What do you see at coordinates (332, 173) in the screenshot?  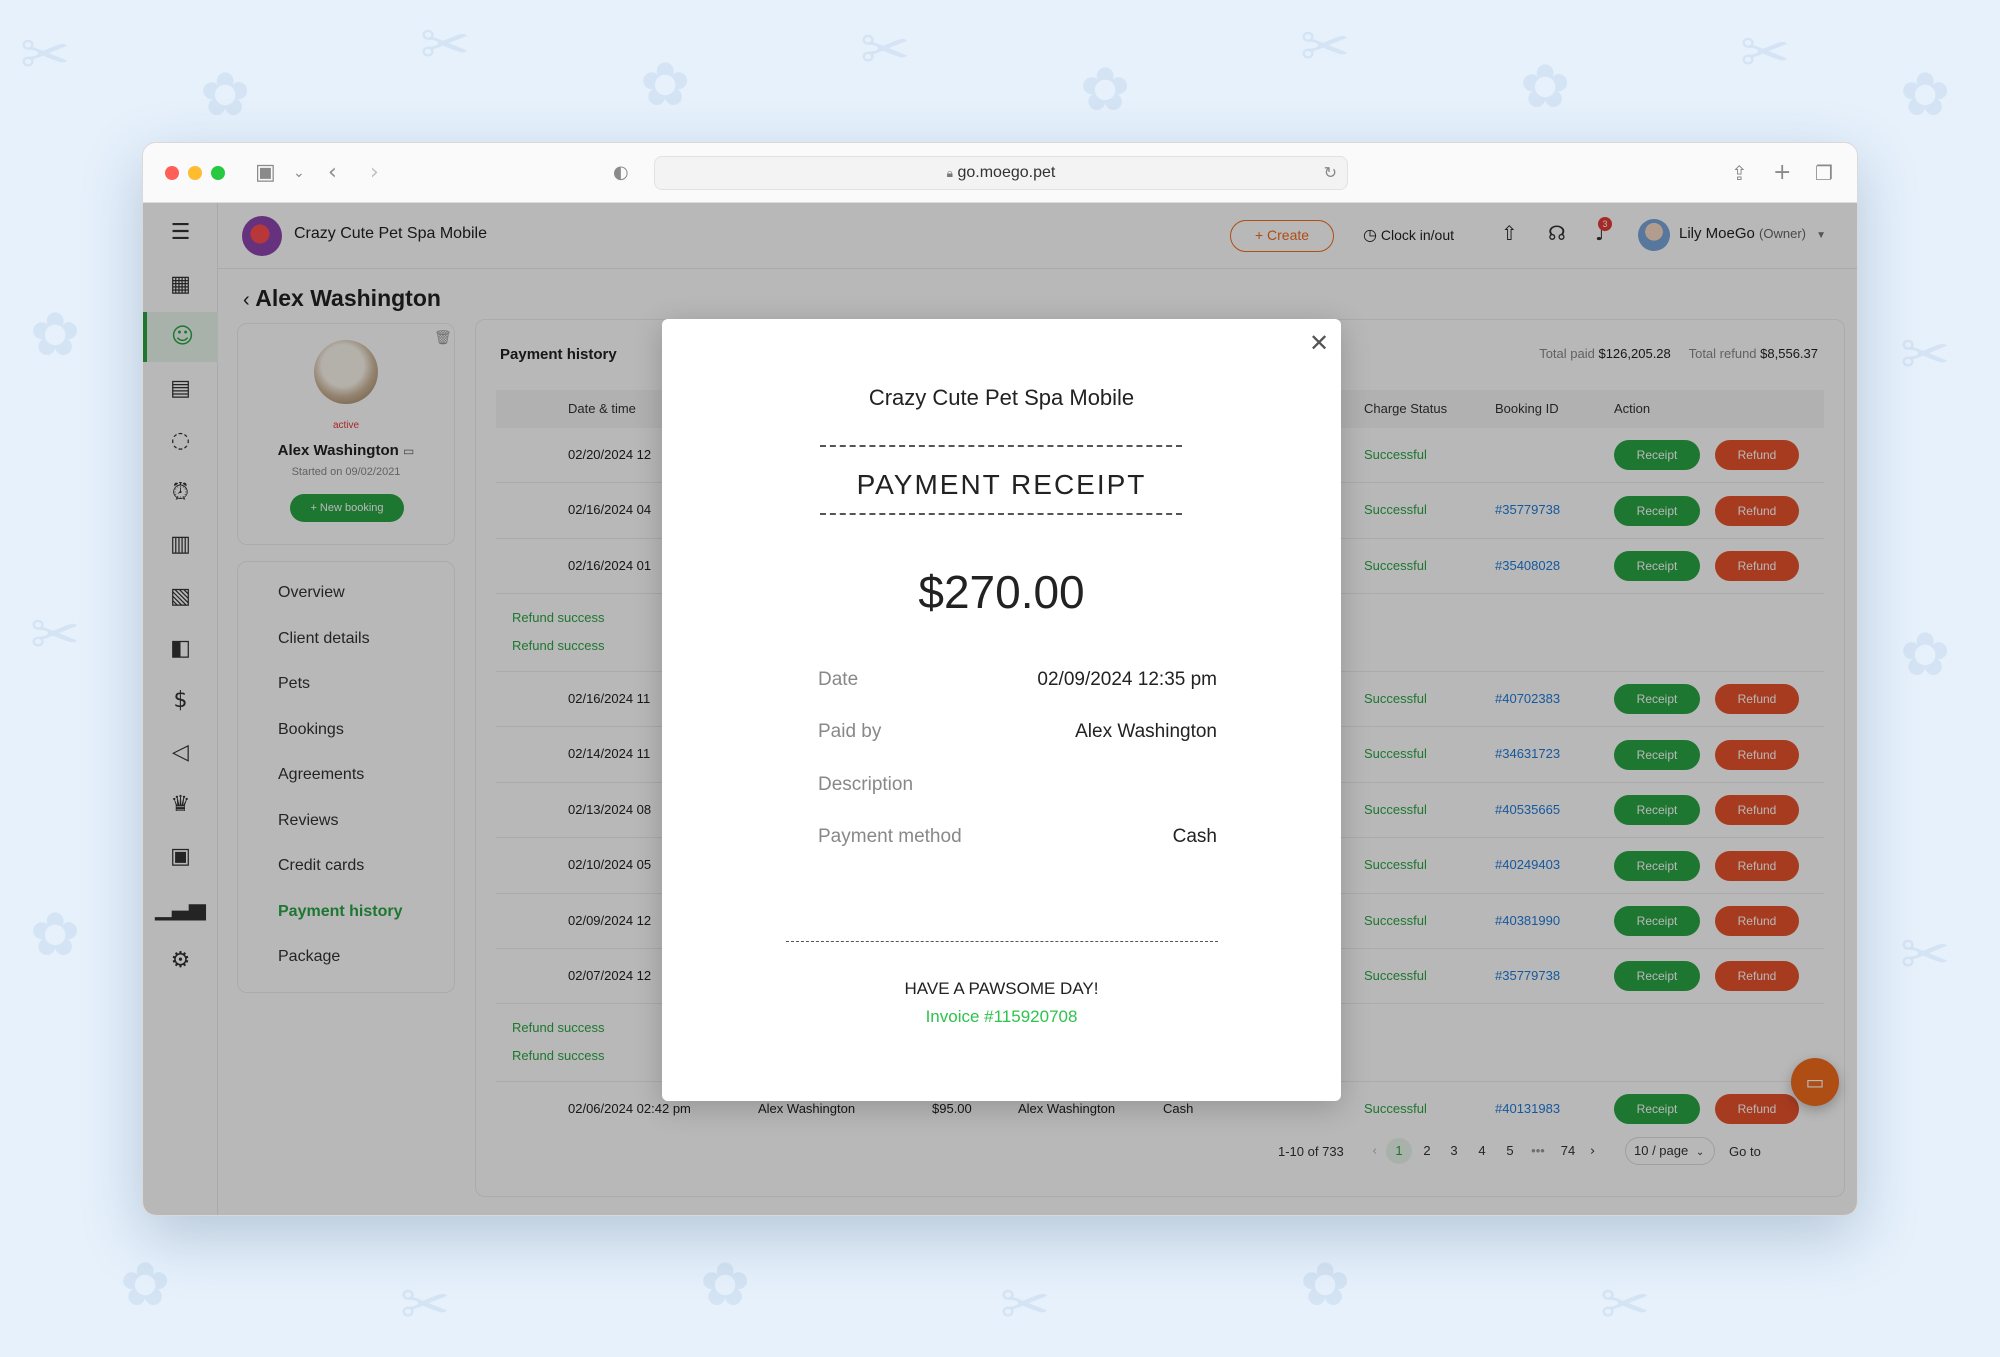 I see `back-icon: ‹` at bounding box center [332, 173].